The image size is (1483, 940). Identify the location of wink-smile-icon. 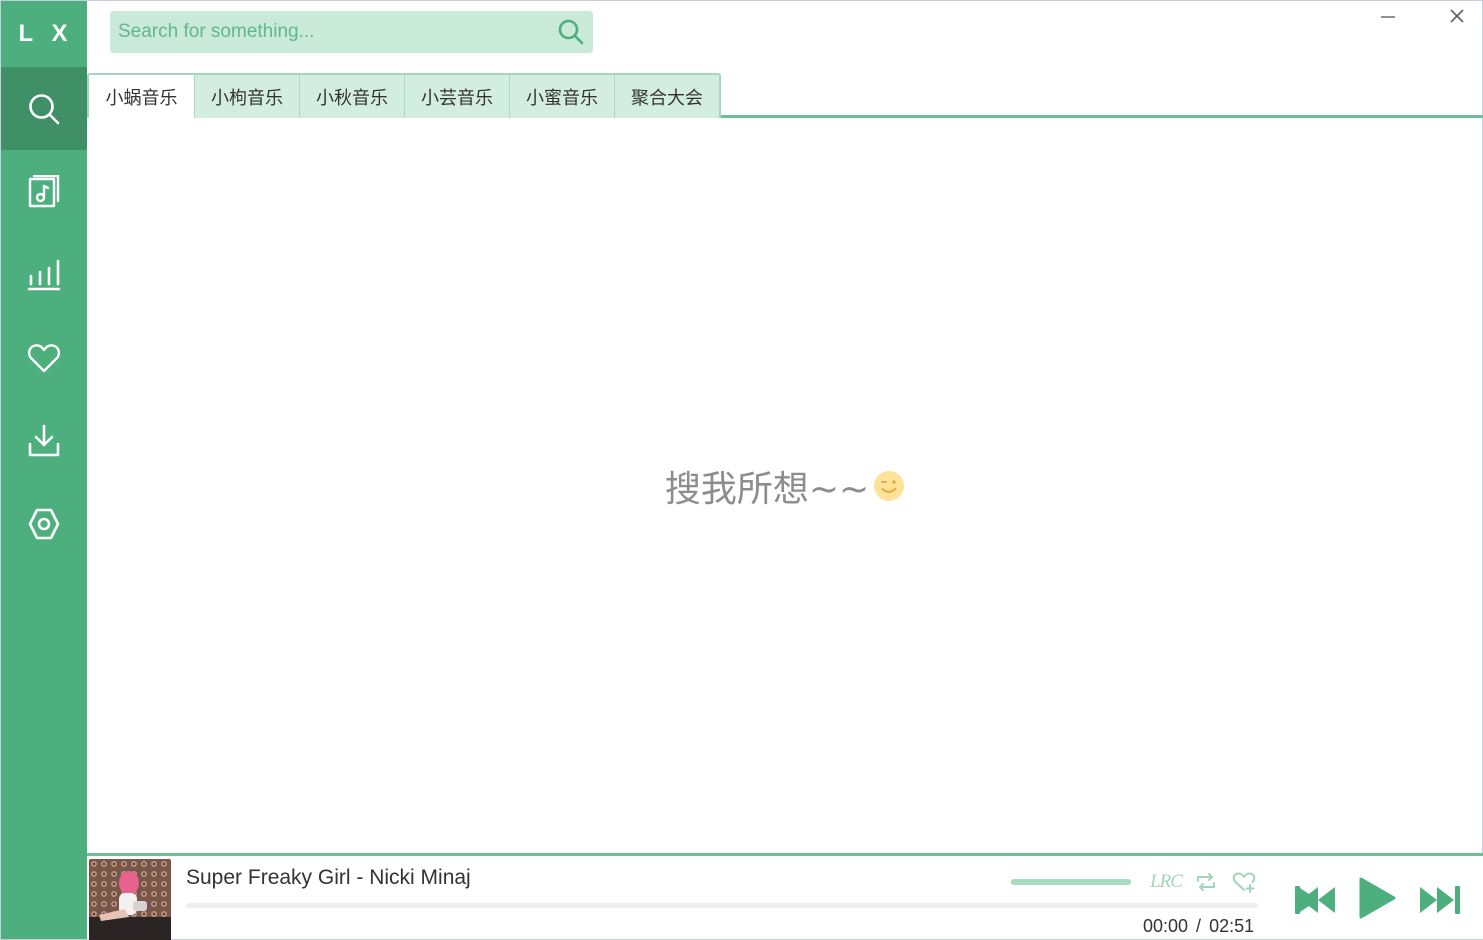
(889, 486).